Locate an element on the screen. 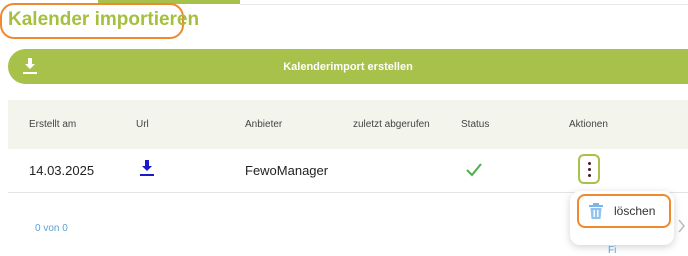 This screenshot has width=688, height=256. create-calendar-import-label: Kalenderimport erstellen is located at coordinates (348, 66).